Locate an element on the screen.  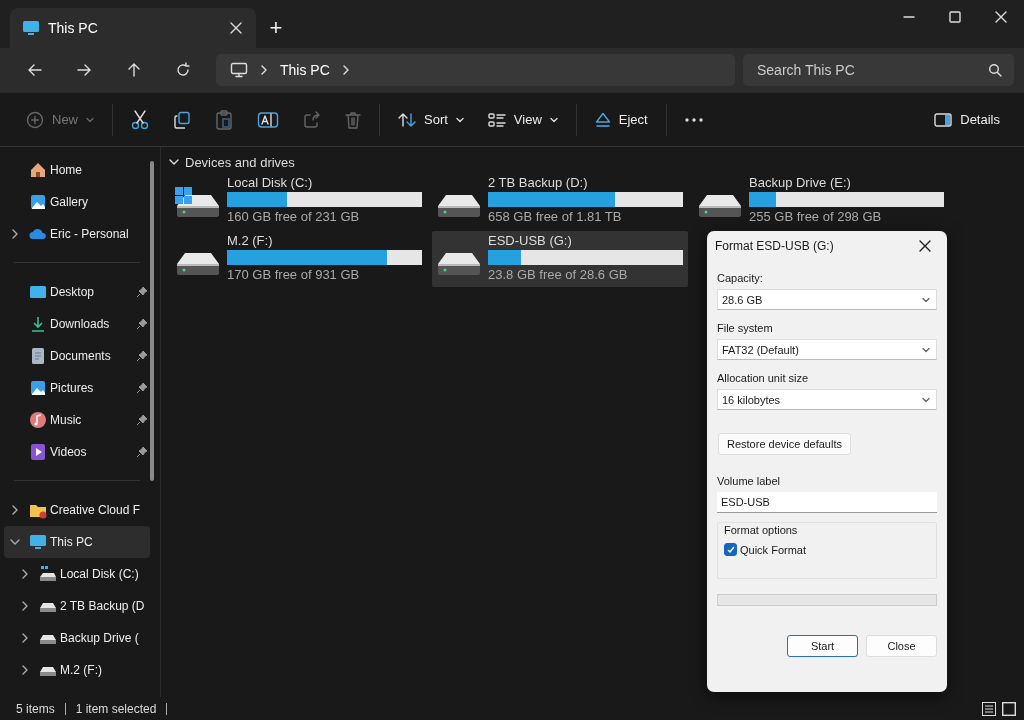
tiles-view-button is located at coordinates (1009, 708).